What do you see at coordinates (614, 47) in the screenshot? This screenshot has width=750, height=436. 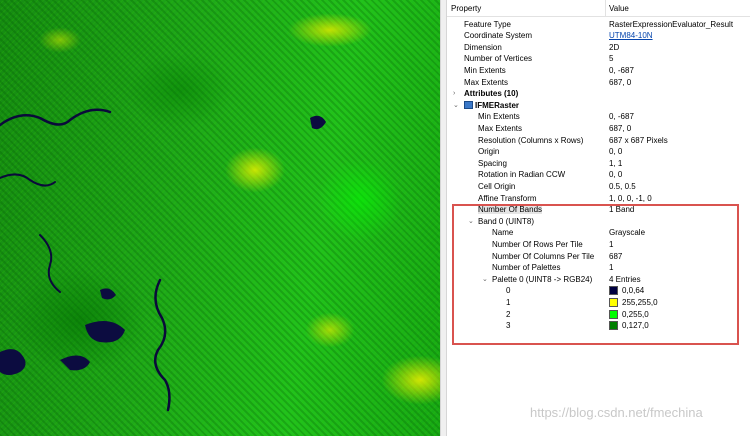 I see `property-value: 2D` at bounding box center [614, 47].